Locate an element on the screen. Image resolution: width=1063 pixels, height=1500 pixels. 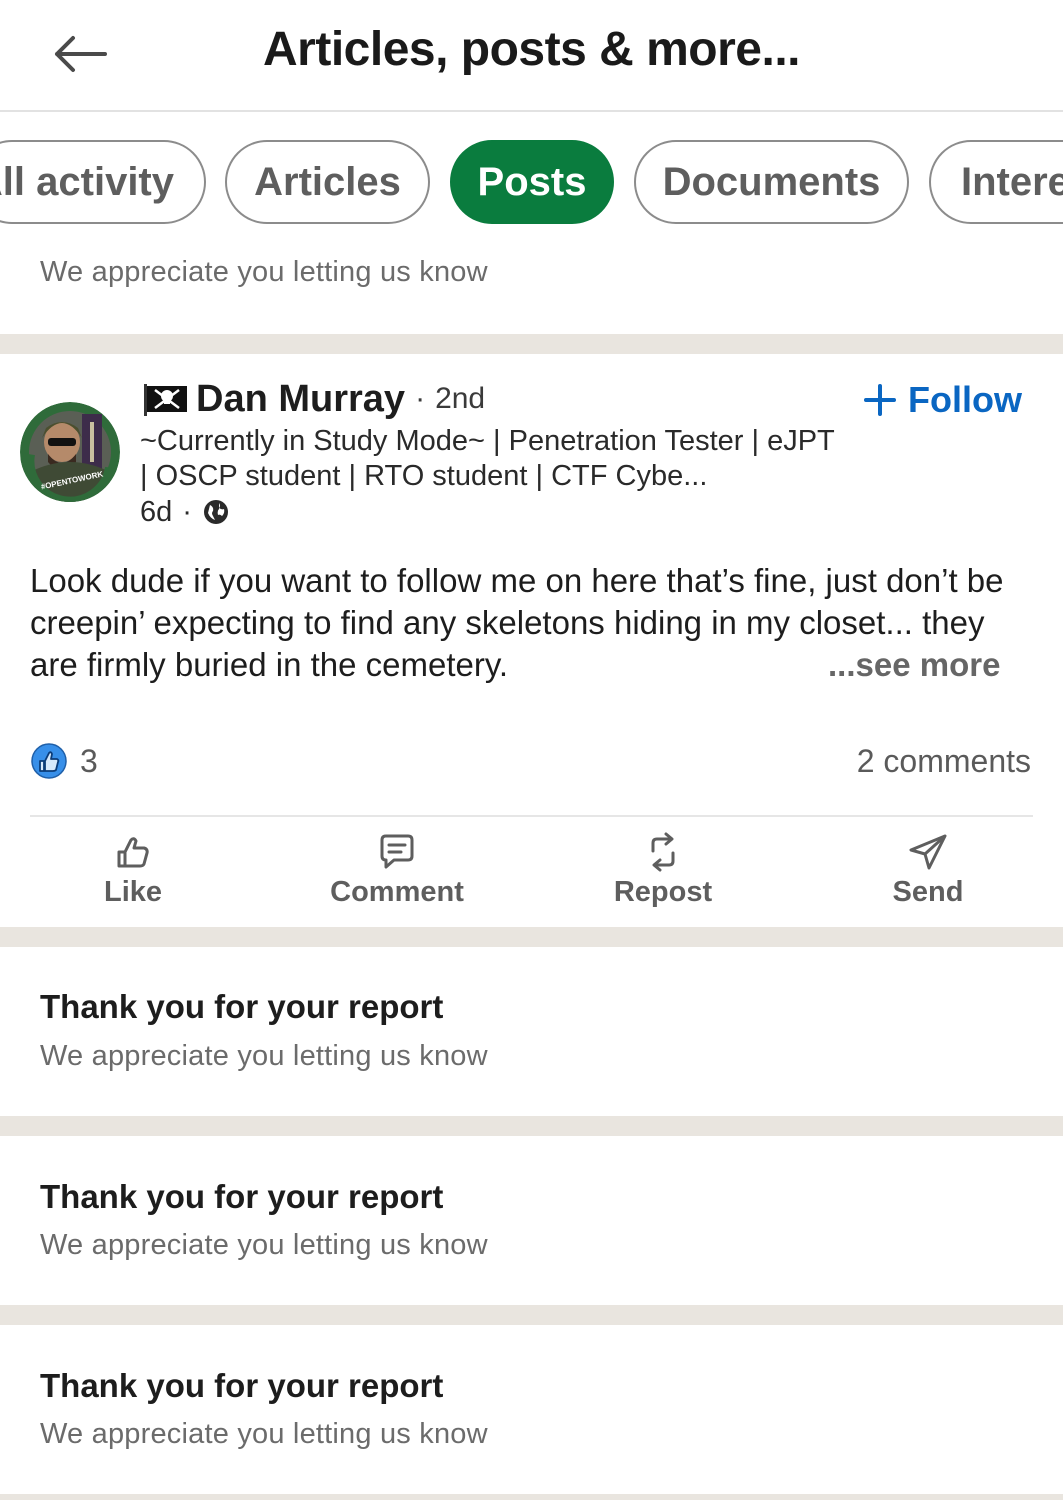
like-button: Like is located at coordinates (133, 873).